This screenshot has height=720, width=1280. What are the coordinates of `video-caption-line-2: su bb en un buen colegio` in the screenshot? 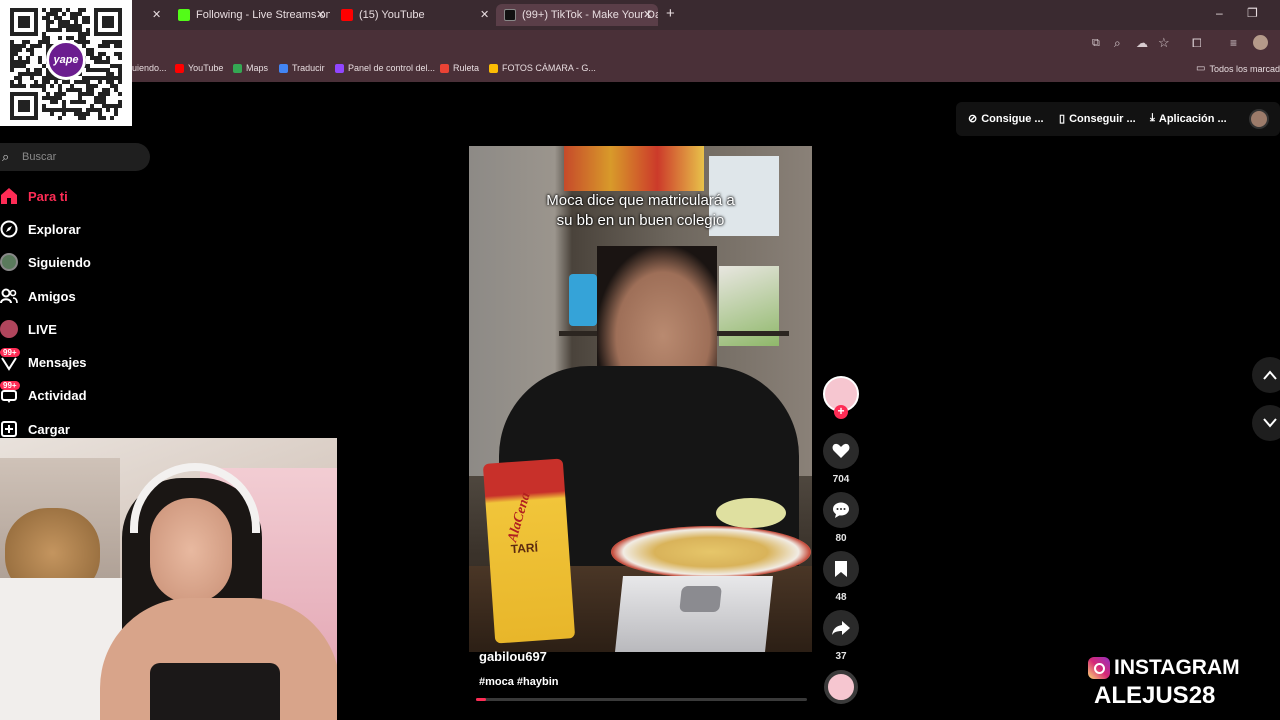 It's located at (640, 220).